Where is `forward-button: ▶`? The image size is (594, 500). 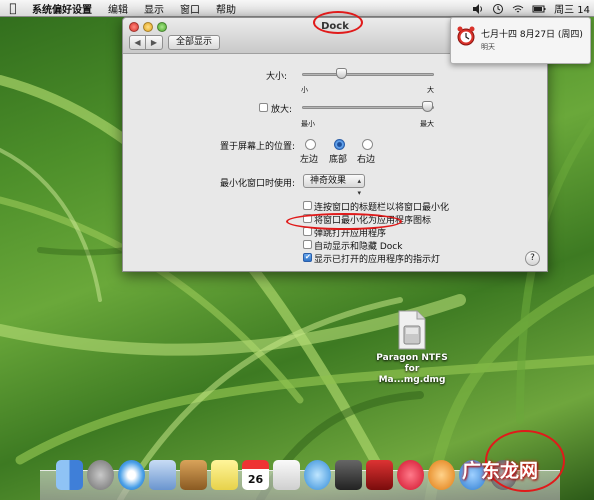 forward-button: ▶ is located at coordinates (154, 42).